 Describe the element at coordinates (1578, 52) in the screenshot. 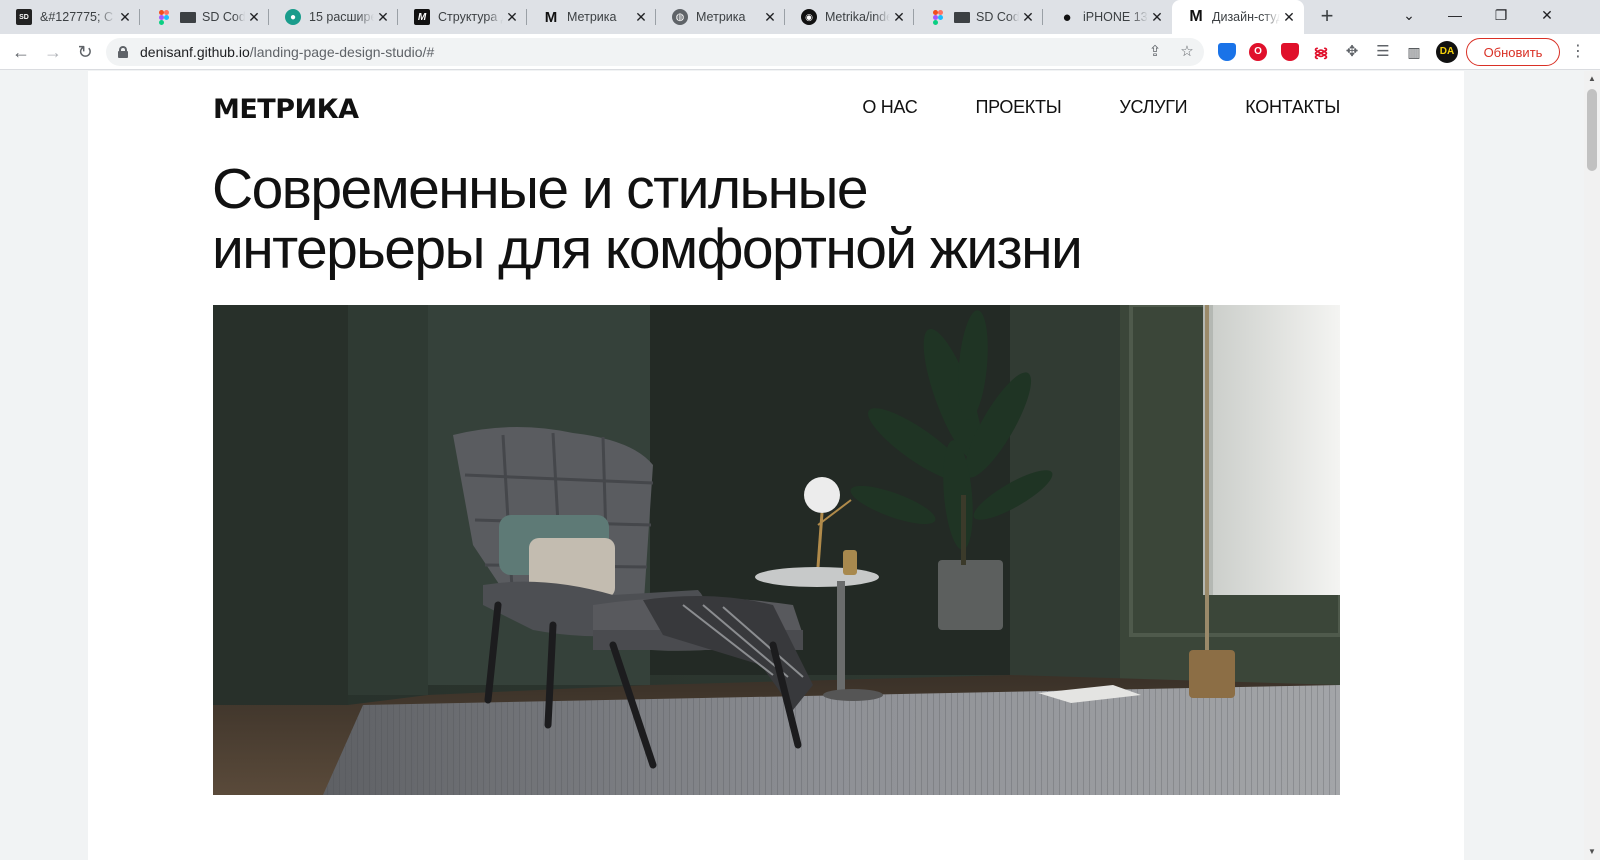

I see `kebab-menu-icon: ⋮` at that location.